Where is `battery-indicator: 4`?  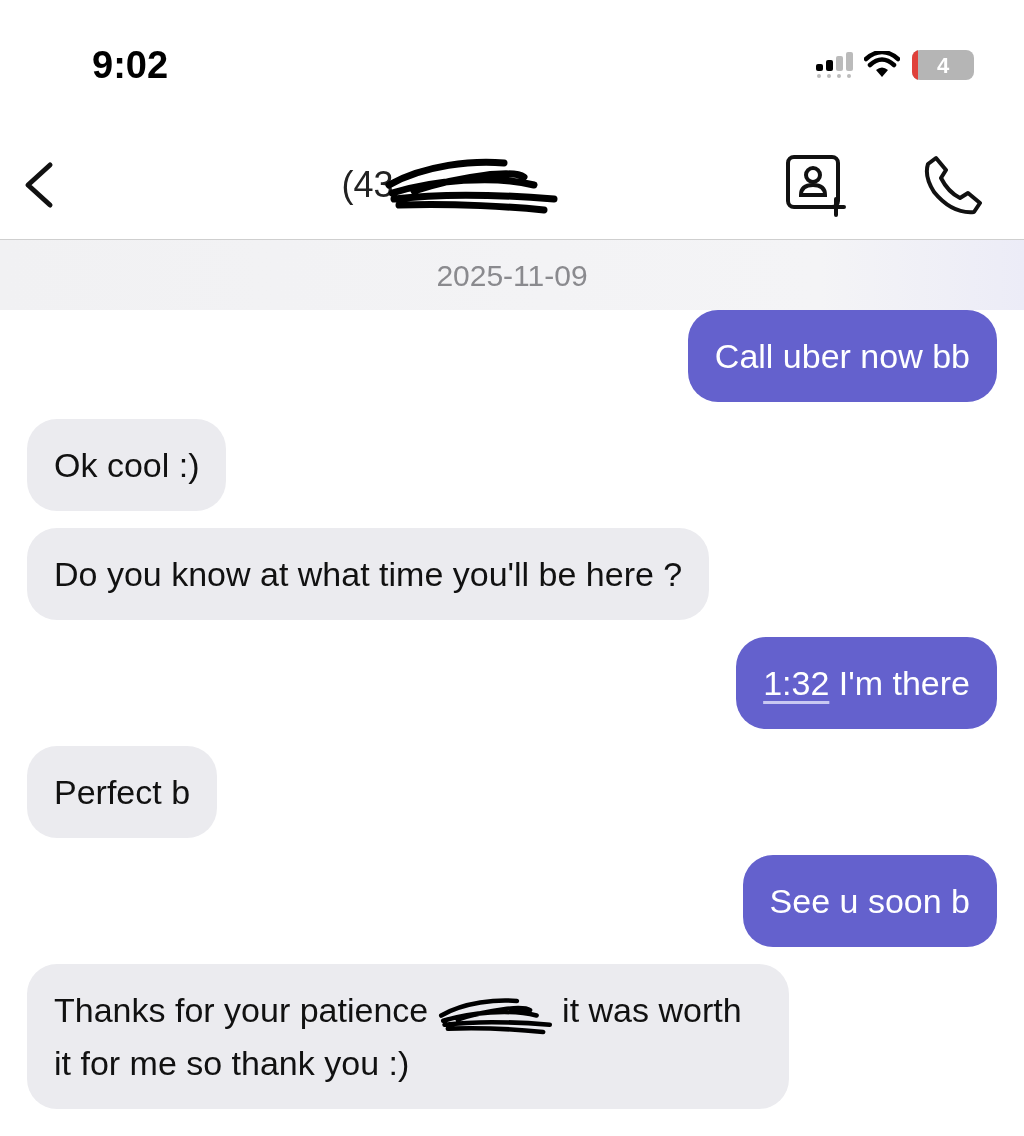 battery-indicator: 4 is located at coordinates (943, 65).